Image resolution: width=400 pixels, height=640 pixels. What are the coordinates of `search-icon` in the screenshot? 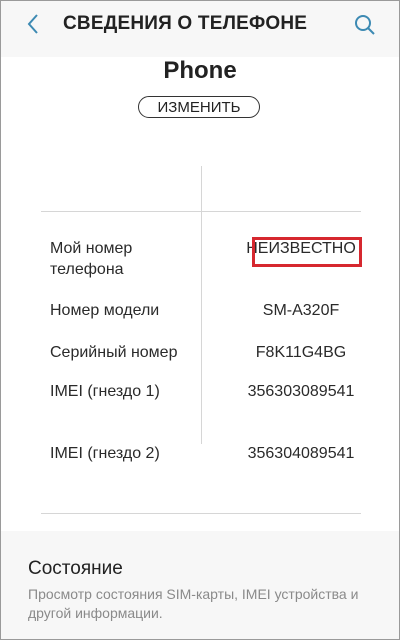 It's located at (365, 25).